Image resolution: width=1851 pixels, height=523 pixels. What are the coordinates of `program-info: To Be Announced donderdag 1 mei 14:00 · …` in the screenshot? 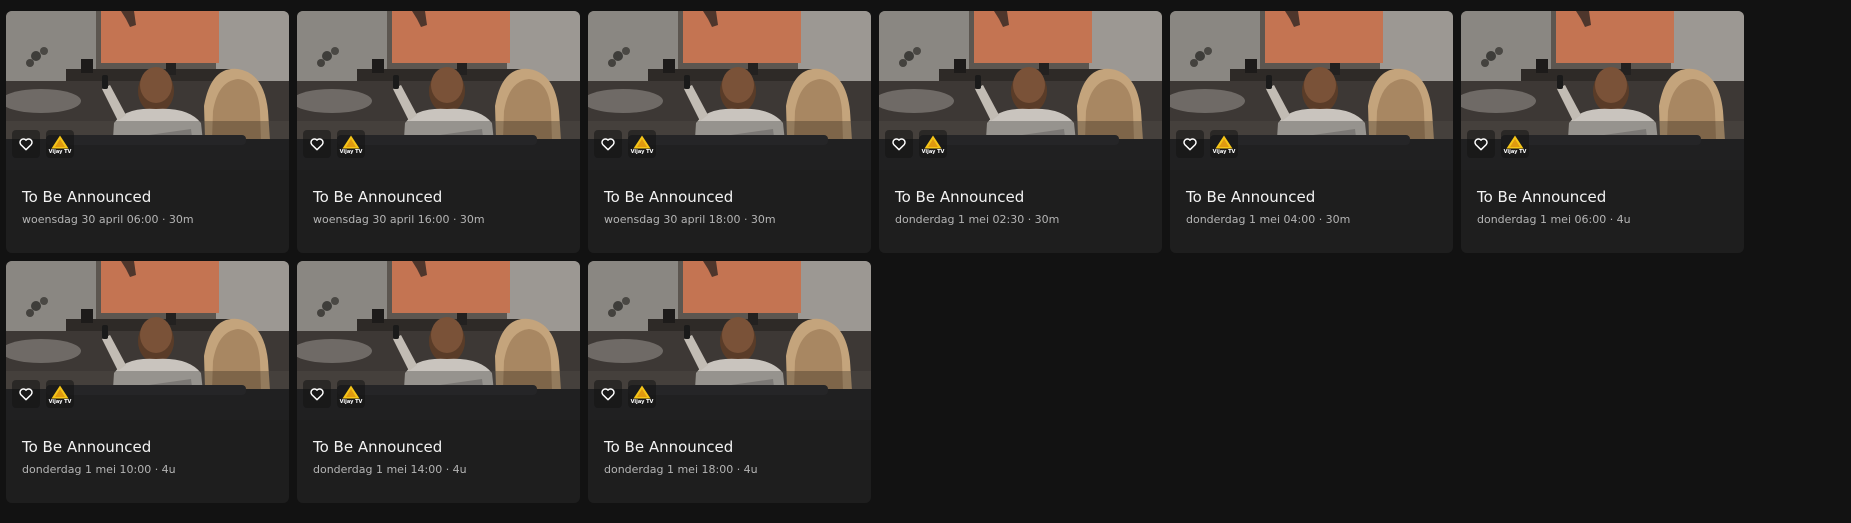 It's located at (438, 457).